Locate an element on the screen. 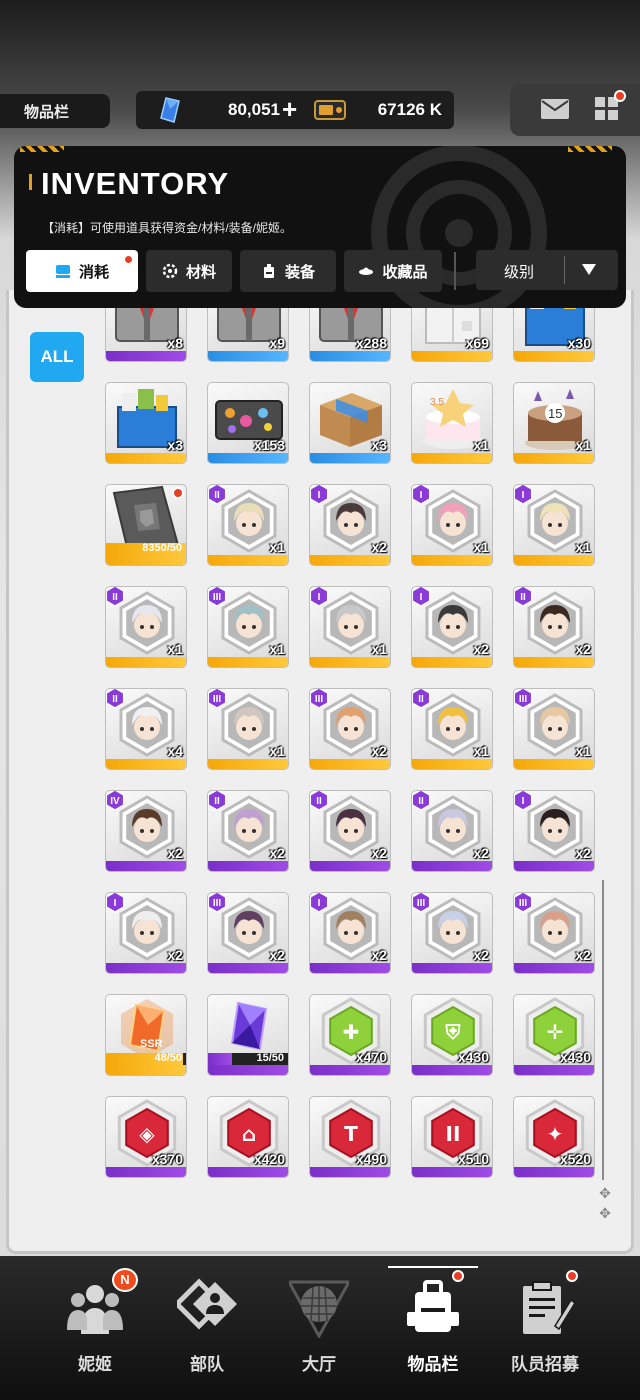  tab-materials: 材料 is located at coordinates (189, 271).